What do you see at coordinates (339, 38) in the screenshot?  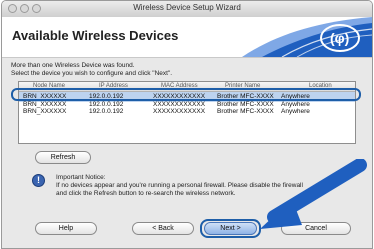 I see `svg-text: (φ)` at bounding box center [339, 38].